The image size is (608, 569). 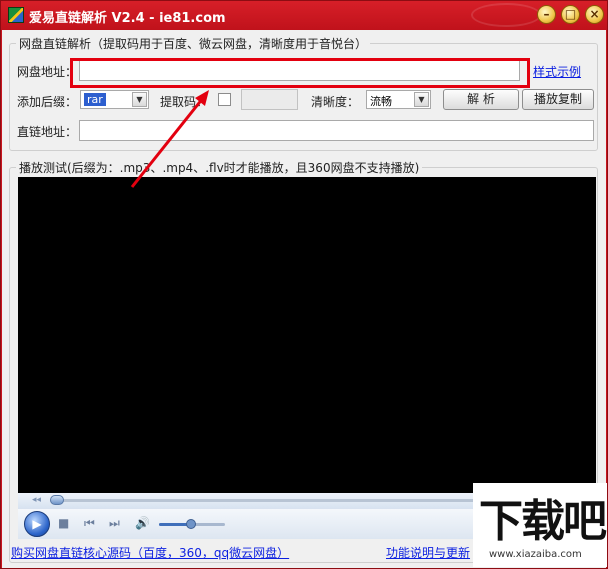 What do you see at coordinates (506, 15) in the screenshot?
I see `title-decoration` at bounding box center [506, 15].